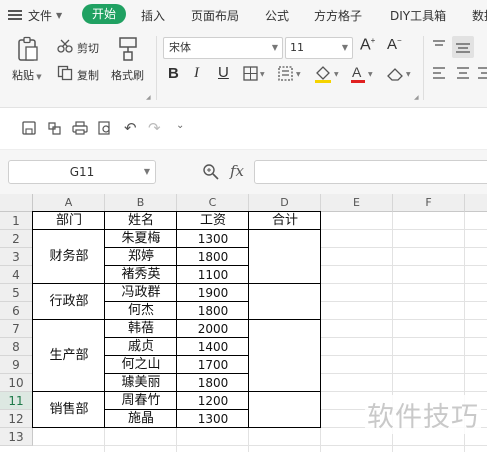 The width and height of the screenshot is (487, 452). What do you see at coordinates (69, 410) in the screenshot?
I see `department-cell: 销售部` at bounding box center [69, 410].